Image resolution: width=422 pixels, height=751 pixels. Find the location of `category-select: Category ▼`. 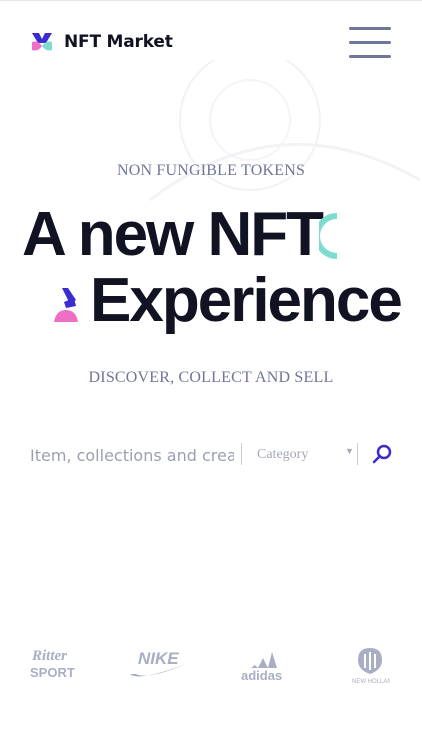

category-select: Category ▼ is located at coordinates (307, 455).